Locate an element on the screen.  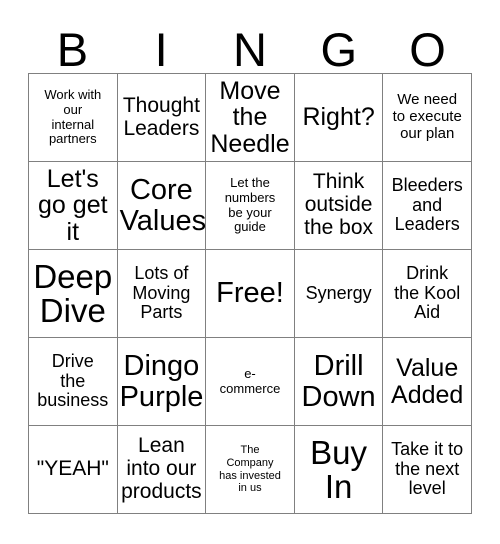
bingo-cell-i4: Dingo Purple is located at coordinates (162, 382).